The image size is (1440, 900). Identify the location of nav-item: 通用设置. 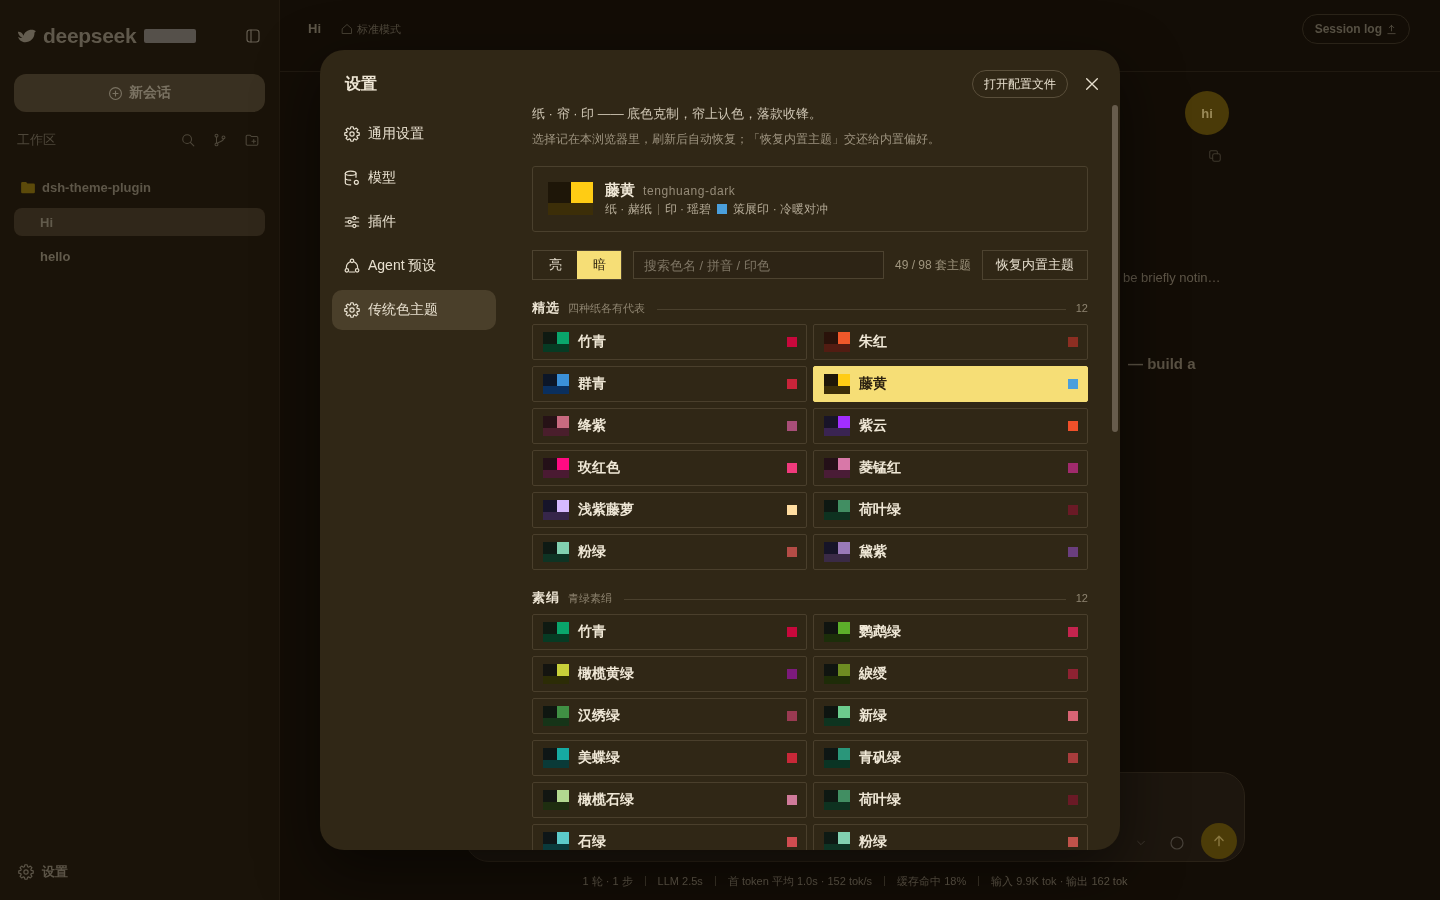
(414, 134).